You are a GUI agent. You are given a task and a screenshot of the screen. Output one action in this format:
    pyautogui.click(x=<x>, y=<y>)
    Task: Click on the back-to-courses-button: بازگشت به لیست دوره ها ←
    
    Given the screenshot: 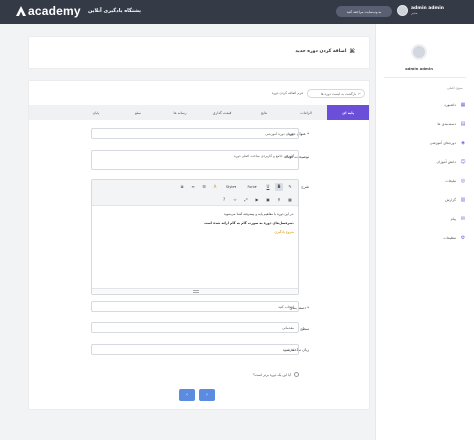 What is the action you would take?
    pyautogui.click(x=336, y=93)
    